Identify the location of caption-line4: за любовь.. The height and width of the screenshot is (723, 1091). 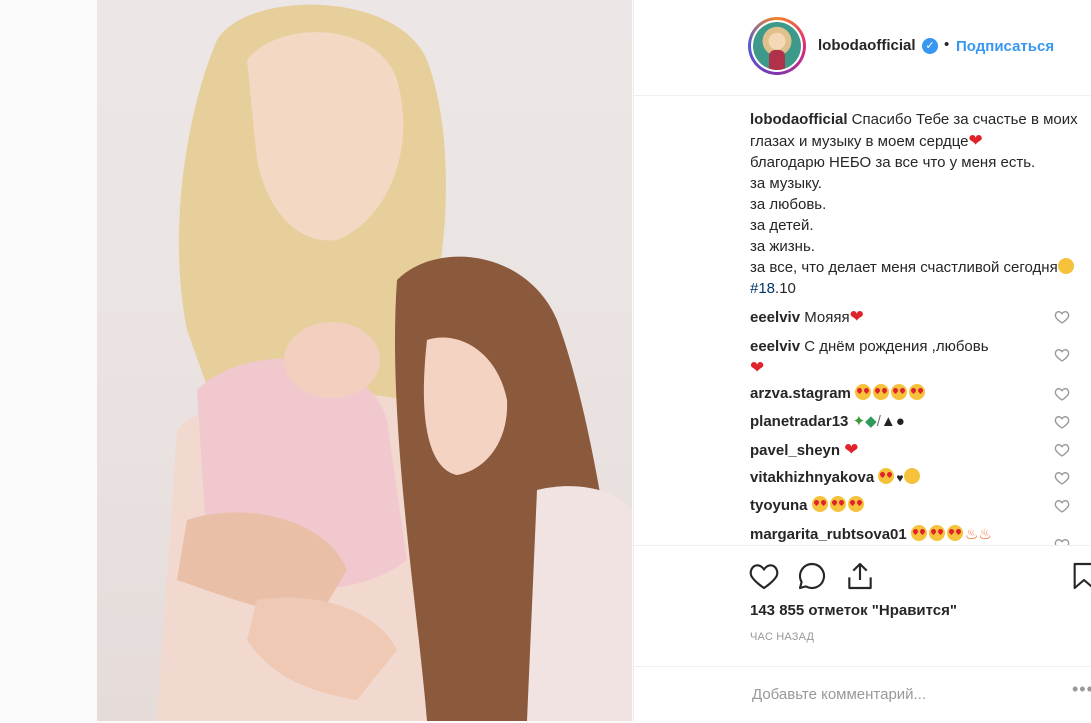
(788, 204).